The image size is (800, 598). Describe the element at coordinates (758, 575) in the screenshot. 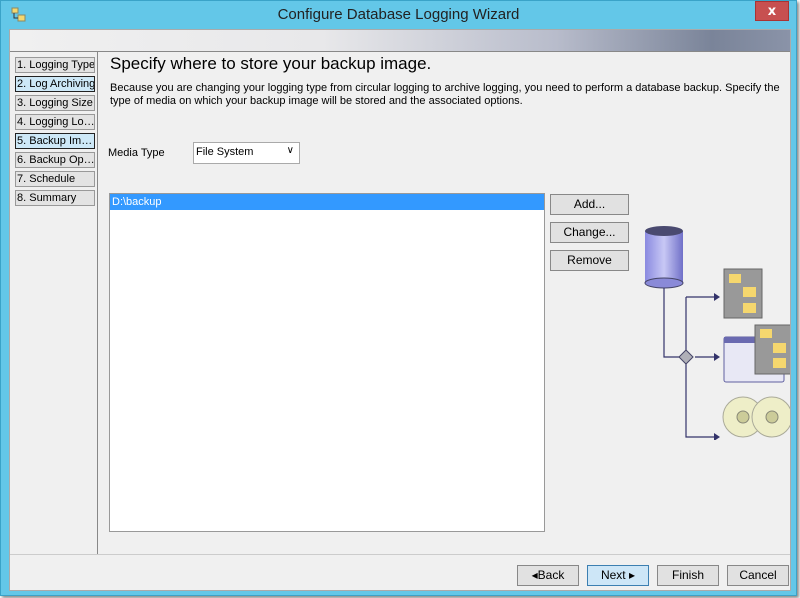

I see `cancel-button: Cancel` at that location.